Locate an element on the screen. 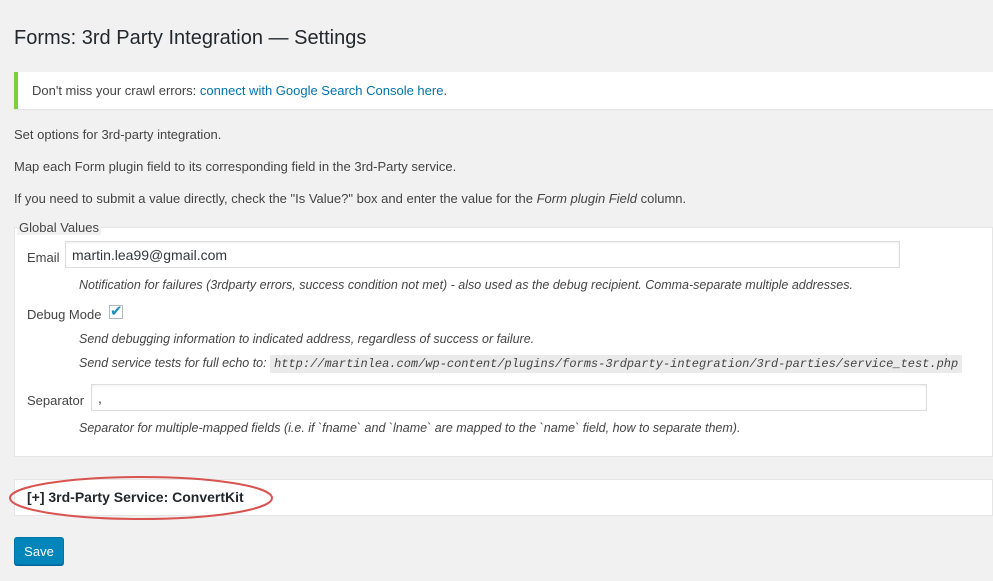 The width and height of the screenshot is (993, 581). page-title: Forms: 3rd Party Integration — Settings is located at coordinates (190, 38).